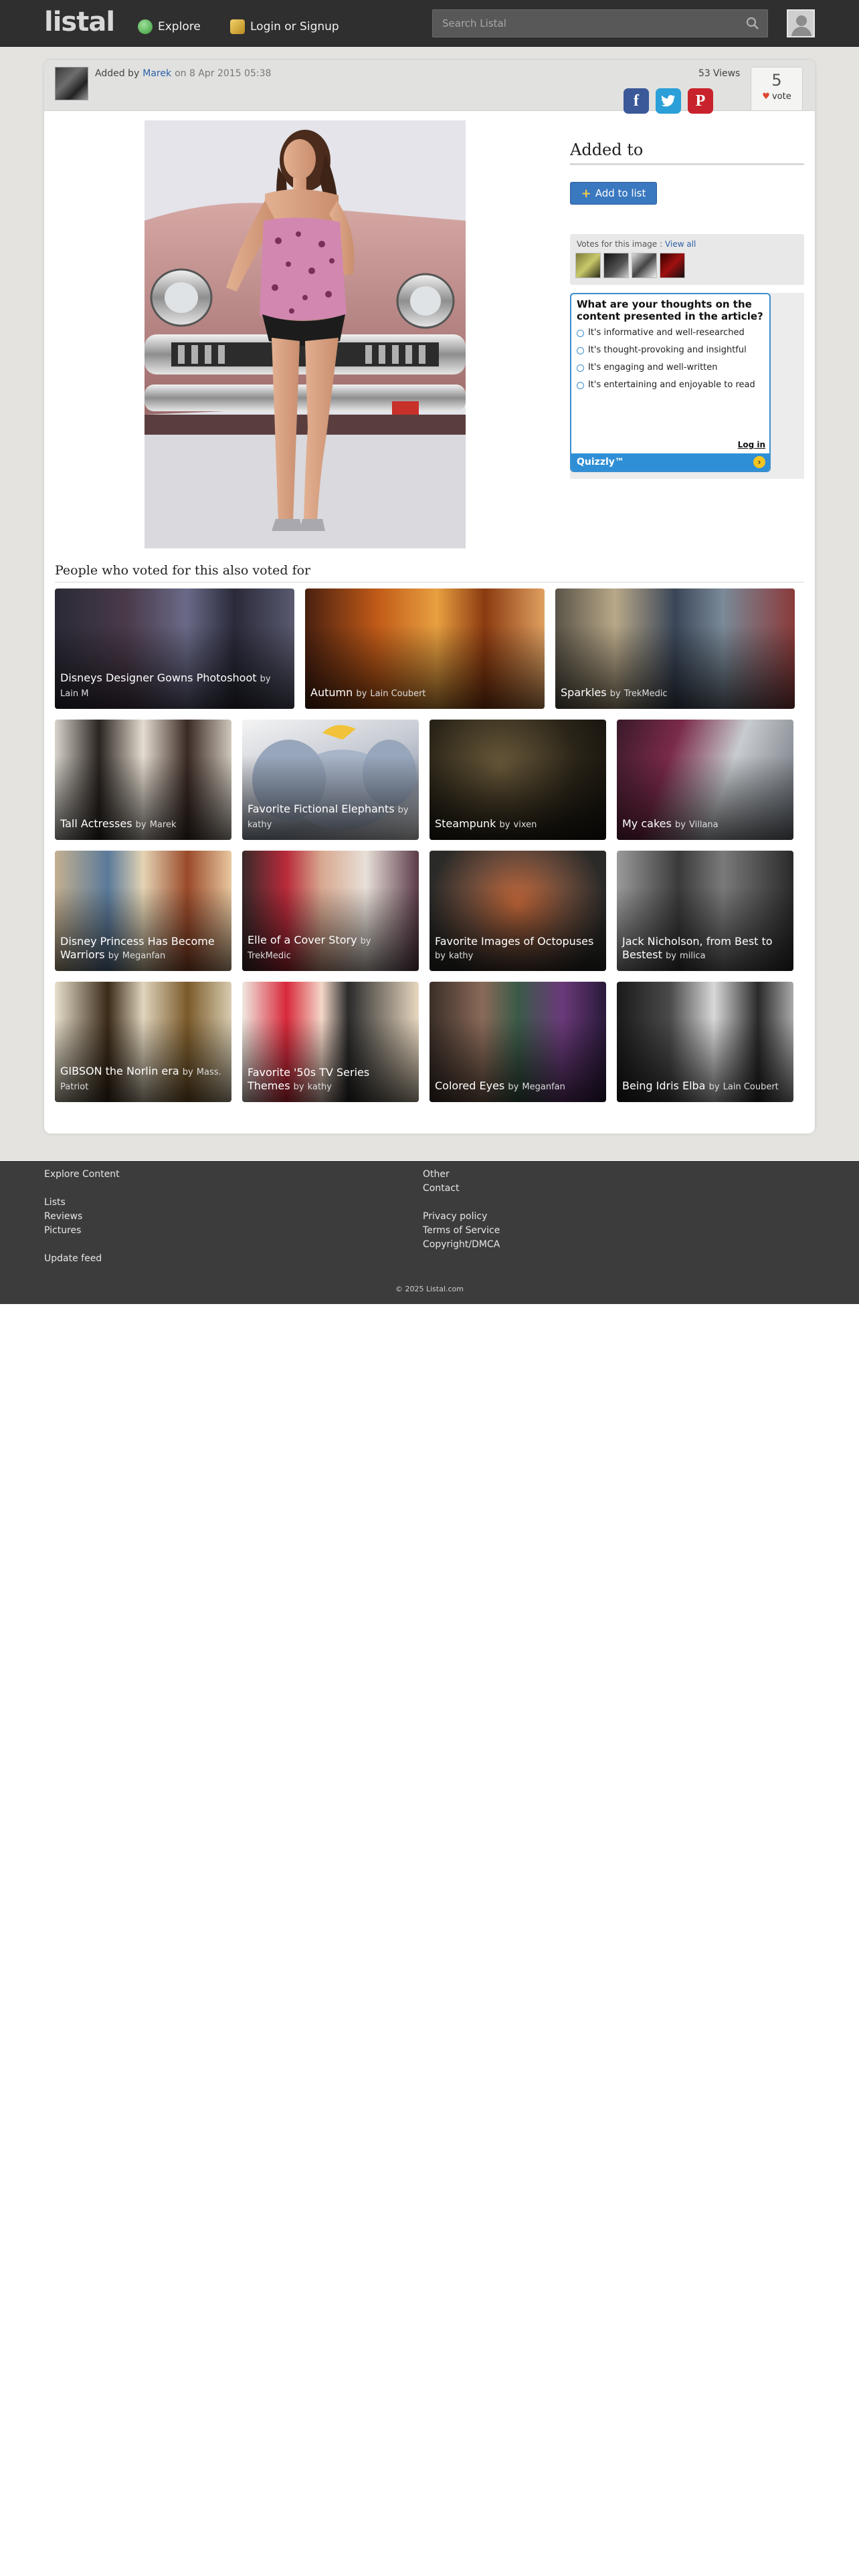  Describe the element at coordinates (284, 27) in the screenshot. I see `login-signup-link: Login or Signup` at that location.